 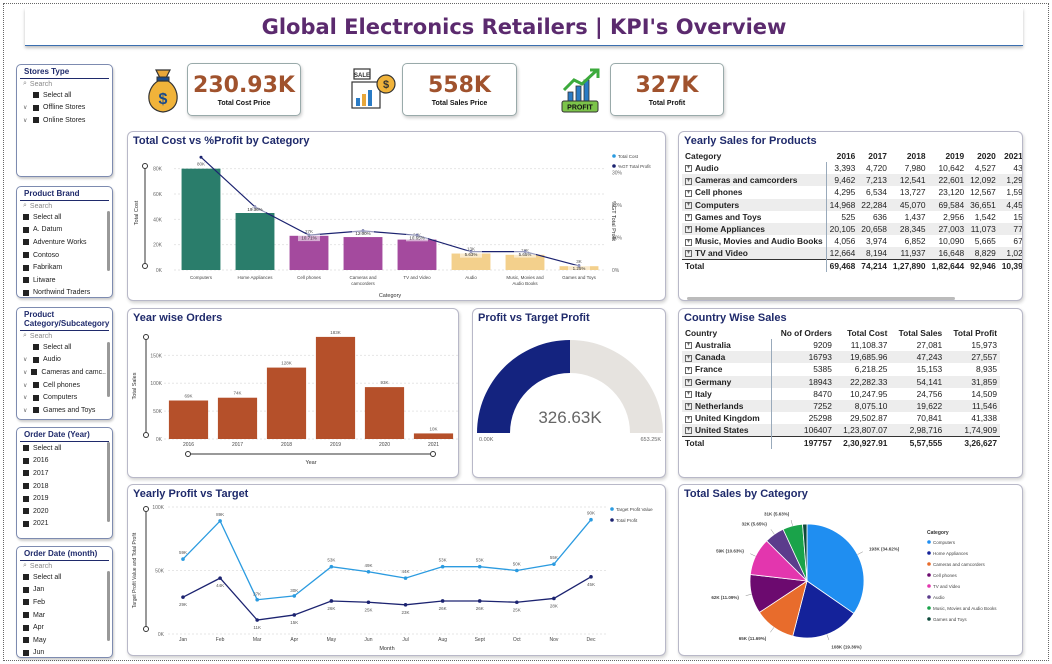 What do you see at coordinates (948, 156) in the screenshot?
I see `column-header: 2019` at bounding box center [948, 156].